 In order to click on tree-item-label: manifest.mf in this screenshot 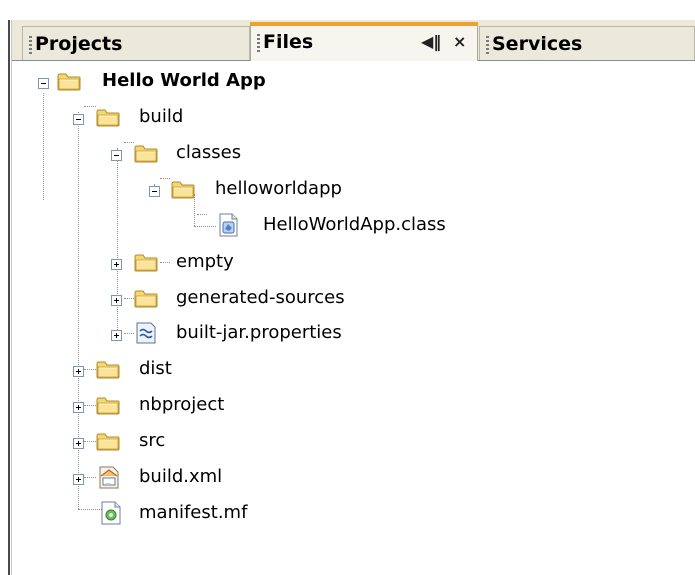, I will do `click(193, 512)`.